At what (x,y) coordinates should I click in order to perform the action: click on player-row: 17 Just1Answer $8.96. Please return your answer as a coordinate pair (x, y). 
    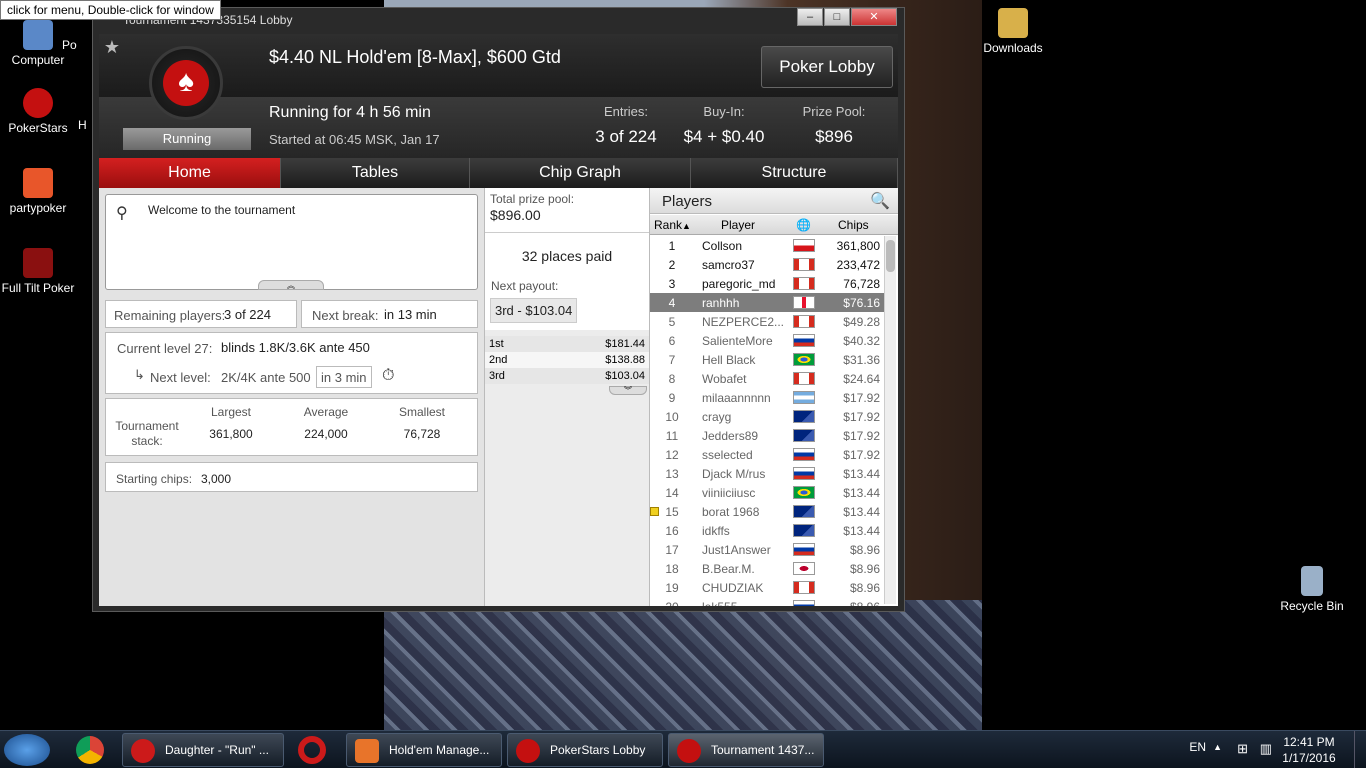
    Looking at the image, I should click on (767, 549).